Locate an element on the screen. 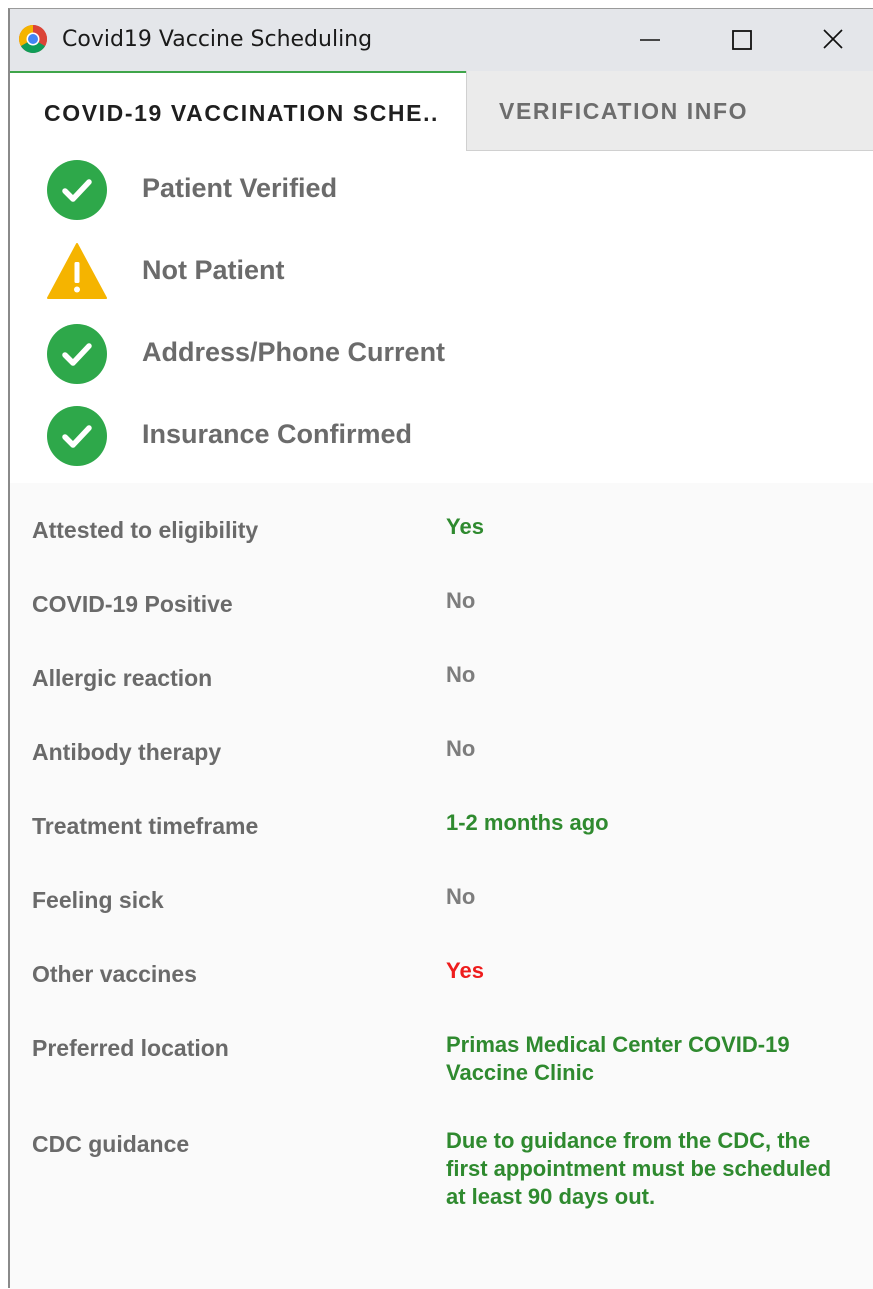 This screenshot has width=873, height=1289. status-not-patient: Not Patient is located at coordinates (441, 272).